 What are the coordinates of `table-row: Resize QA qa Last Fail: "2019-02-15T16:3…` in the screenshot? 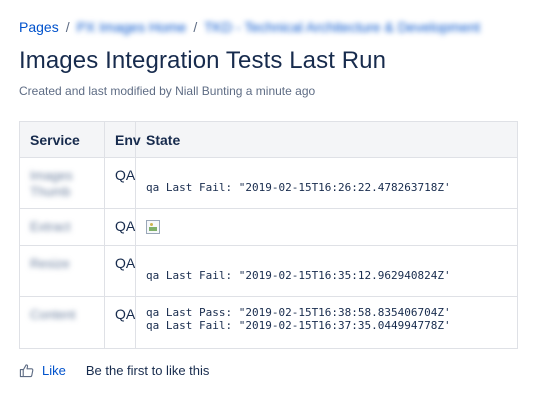 It's located at (268, 271).